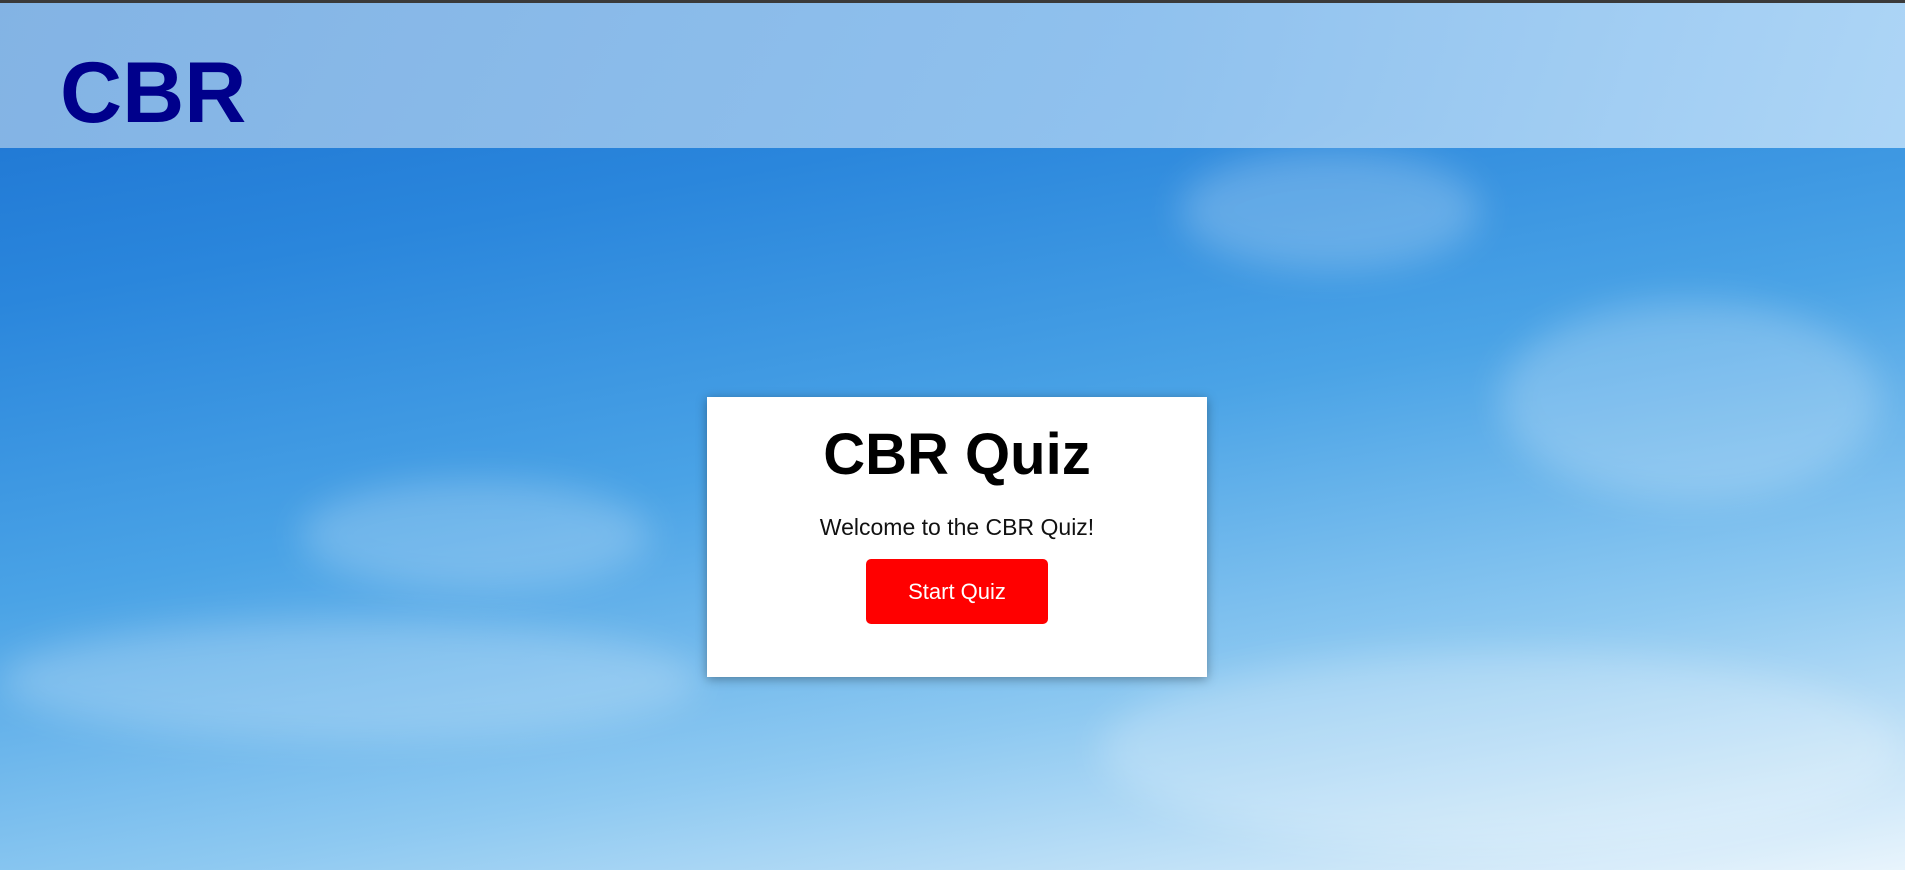 The height and width of the screenshot is (870, 1905). What do you see at coordinates (957, 591) in the screenshot?
I see `start-quiz-button: Start Quiz` at bounding box center [957, 591].